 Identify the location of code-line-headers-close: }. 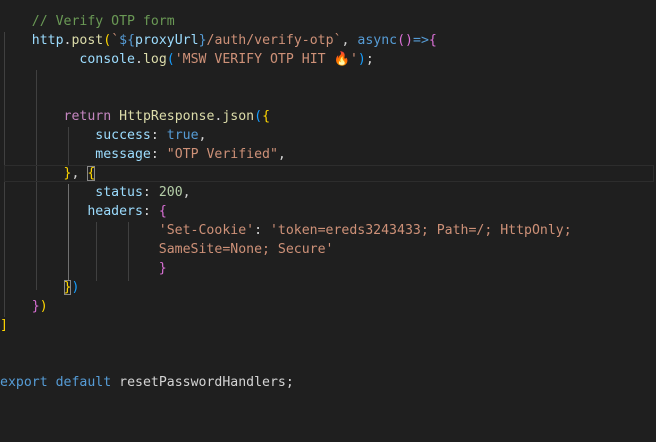
(328, 268).